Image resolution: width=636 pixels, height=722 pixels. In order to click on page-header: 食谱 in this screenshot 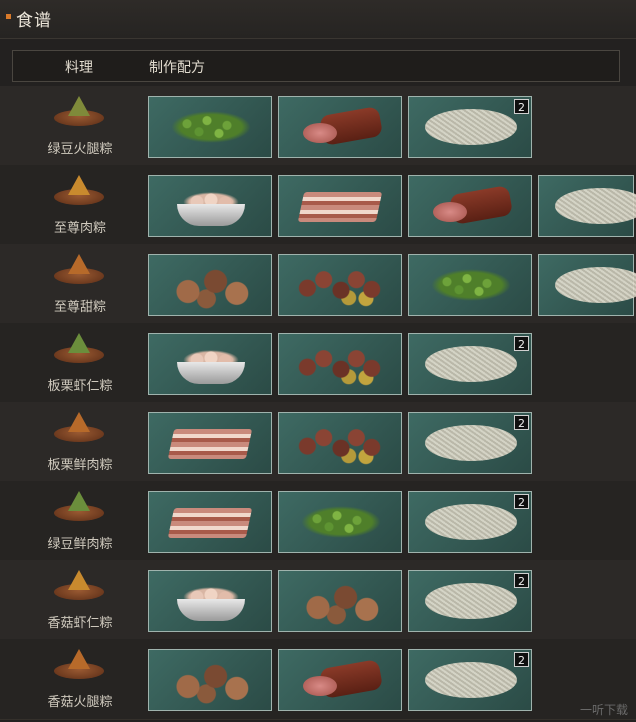, I will do `click(318, 19)`.